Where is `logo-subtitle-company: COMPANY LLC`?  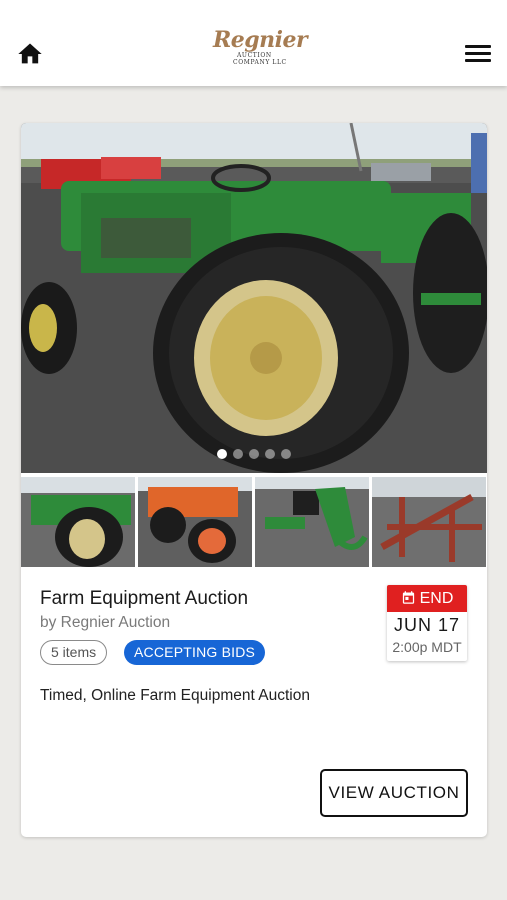
logo-subtitle-company: COMPANY LLC is located at coordinates (260, 62).